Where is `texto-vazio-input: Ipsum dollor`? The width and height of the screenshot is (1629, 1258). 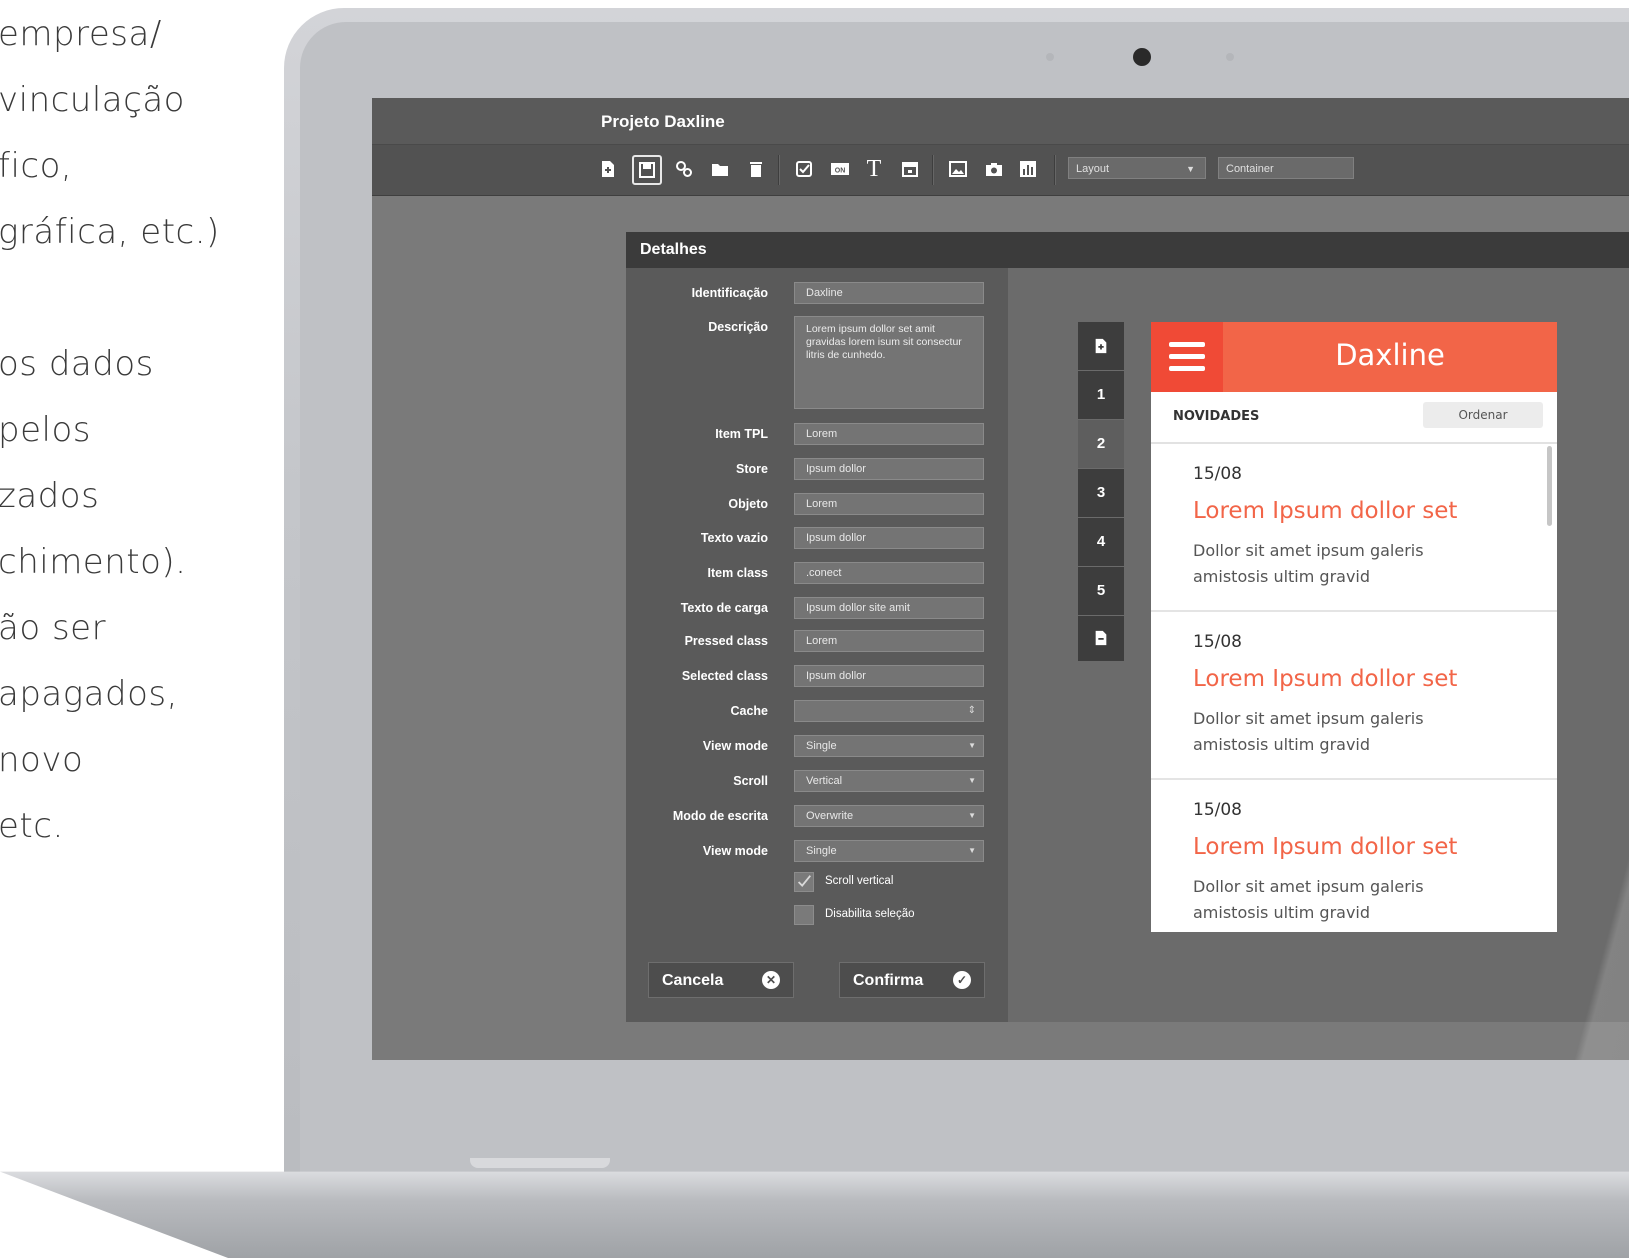 texto-vazio-input: Ipsum dollor is located at coordinates (889, 538).